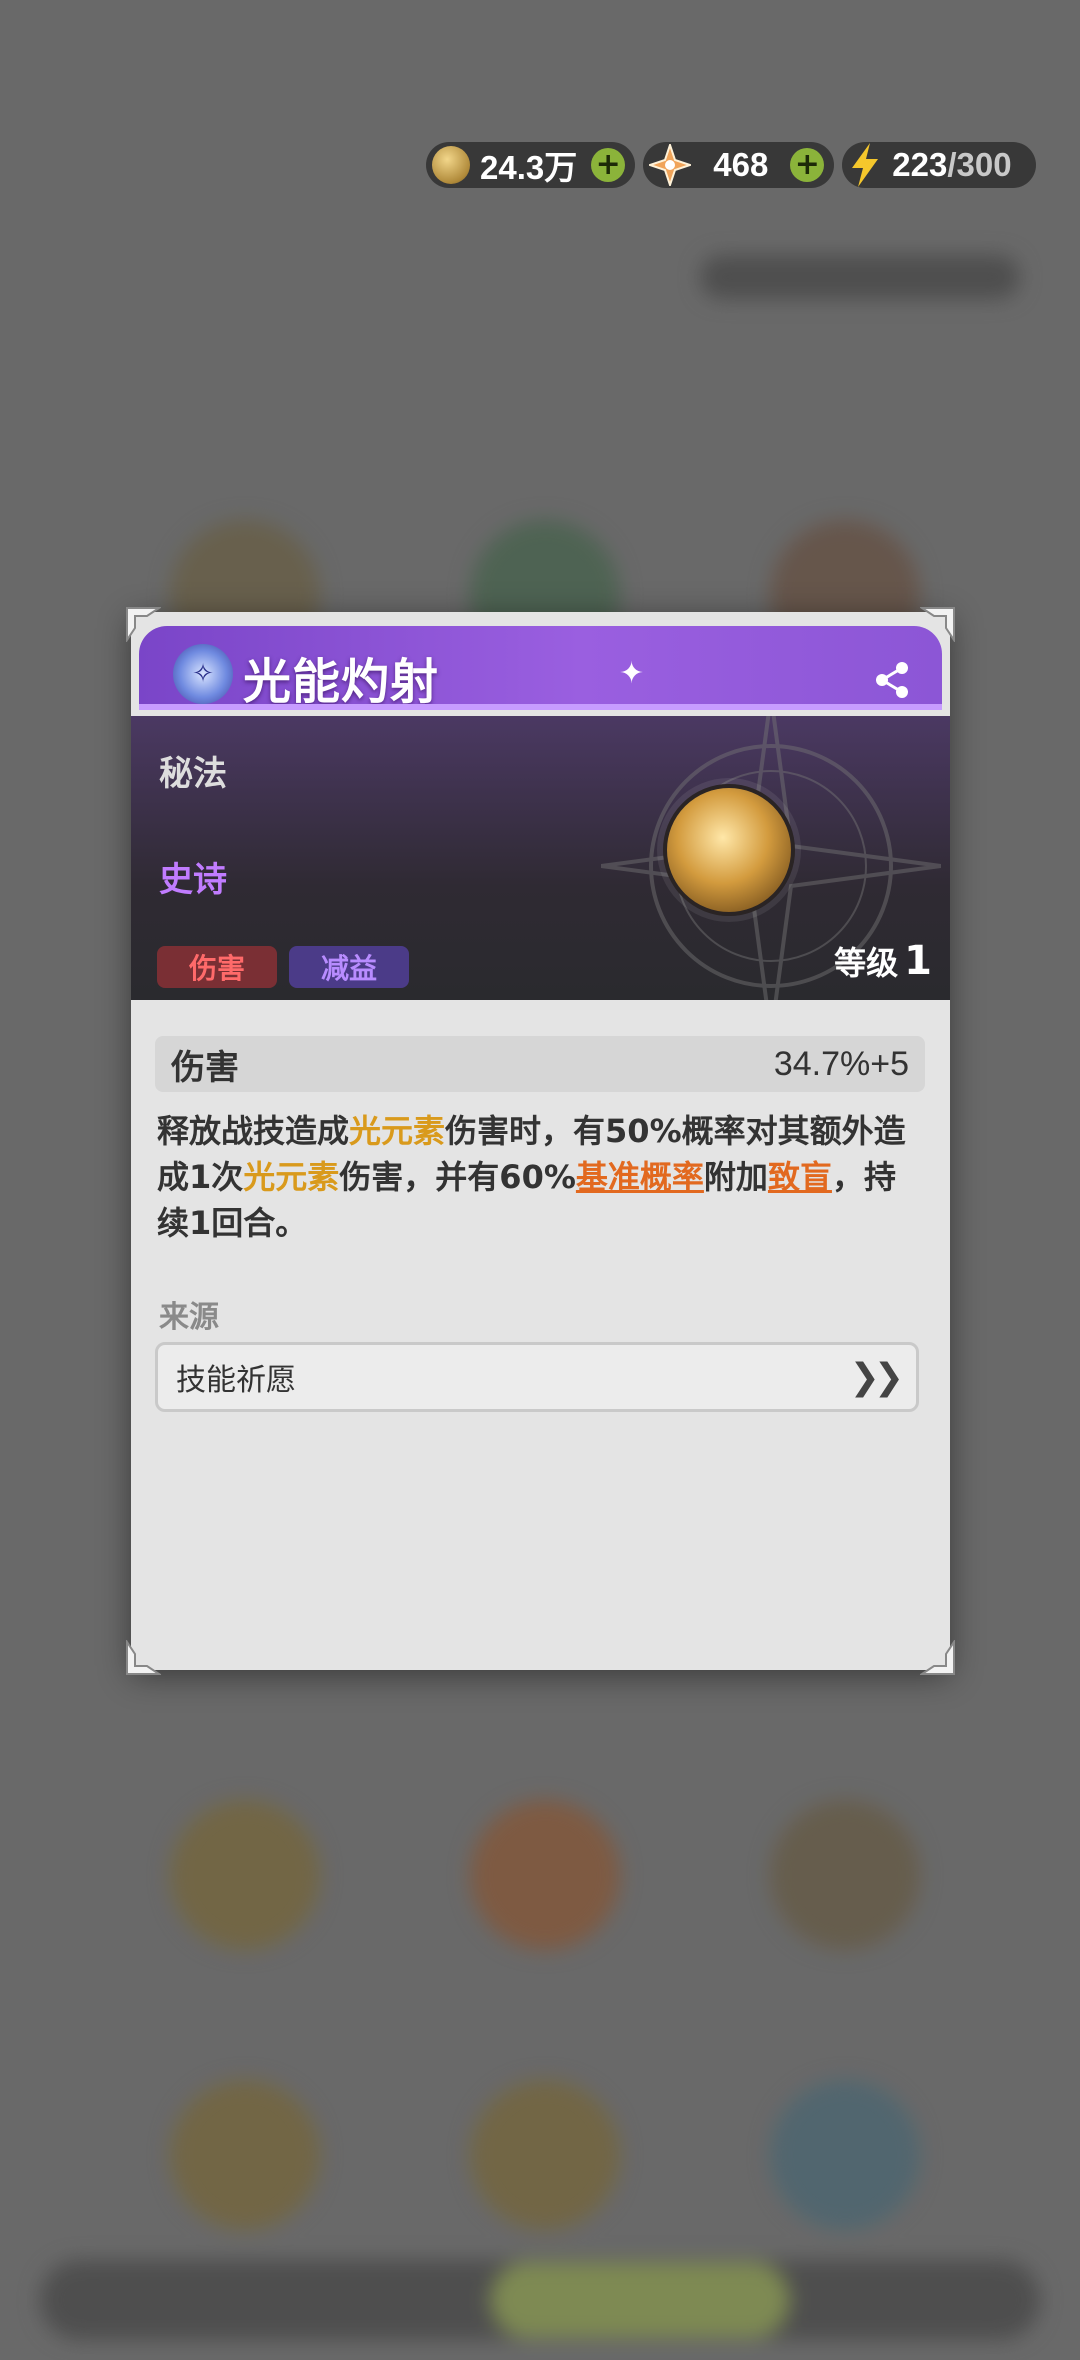  Describe the element at coordinates (540, 858) in the screenshot. I see `skill-banner: 秘法 史诗 伤害 减益 等级 1` at that location.